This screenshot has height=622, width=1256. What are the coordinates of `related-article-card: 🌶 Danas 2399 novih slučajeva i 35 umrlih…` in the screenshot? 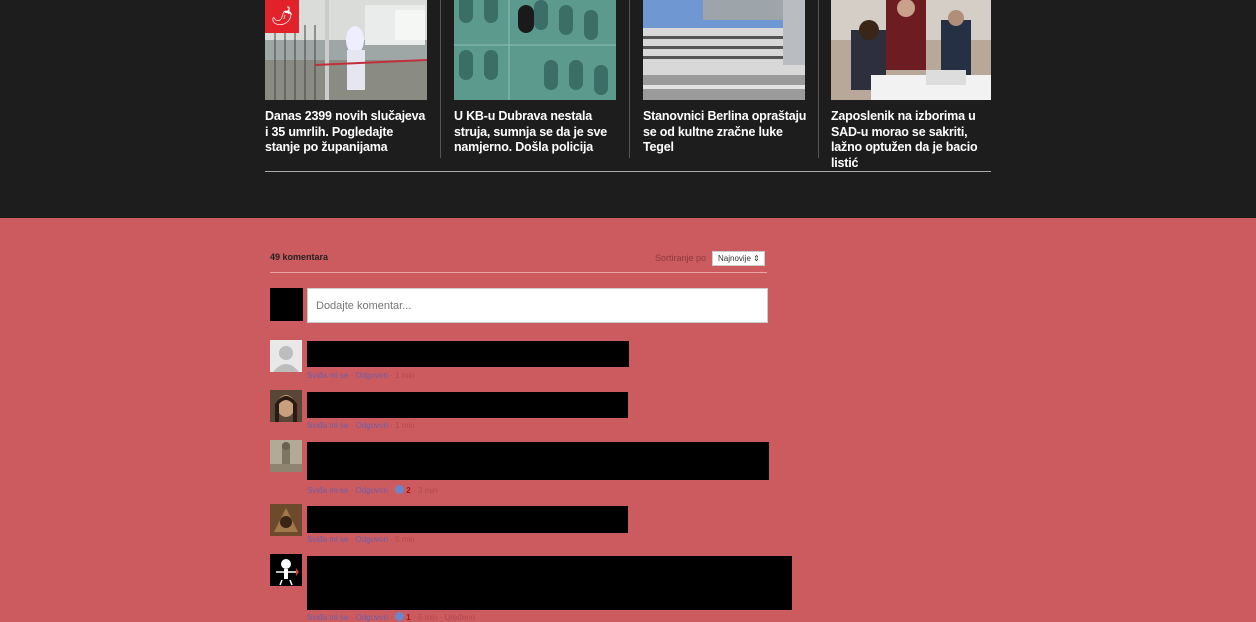 It's located at (347, 78).